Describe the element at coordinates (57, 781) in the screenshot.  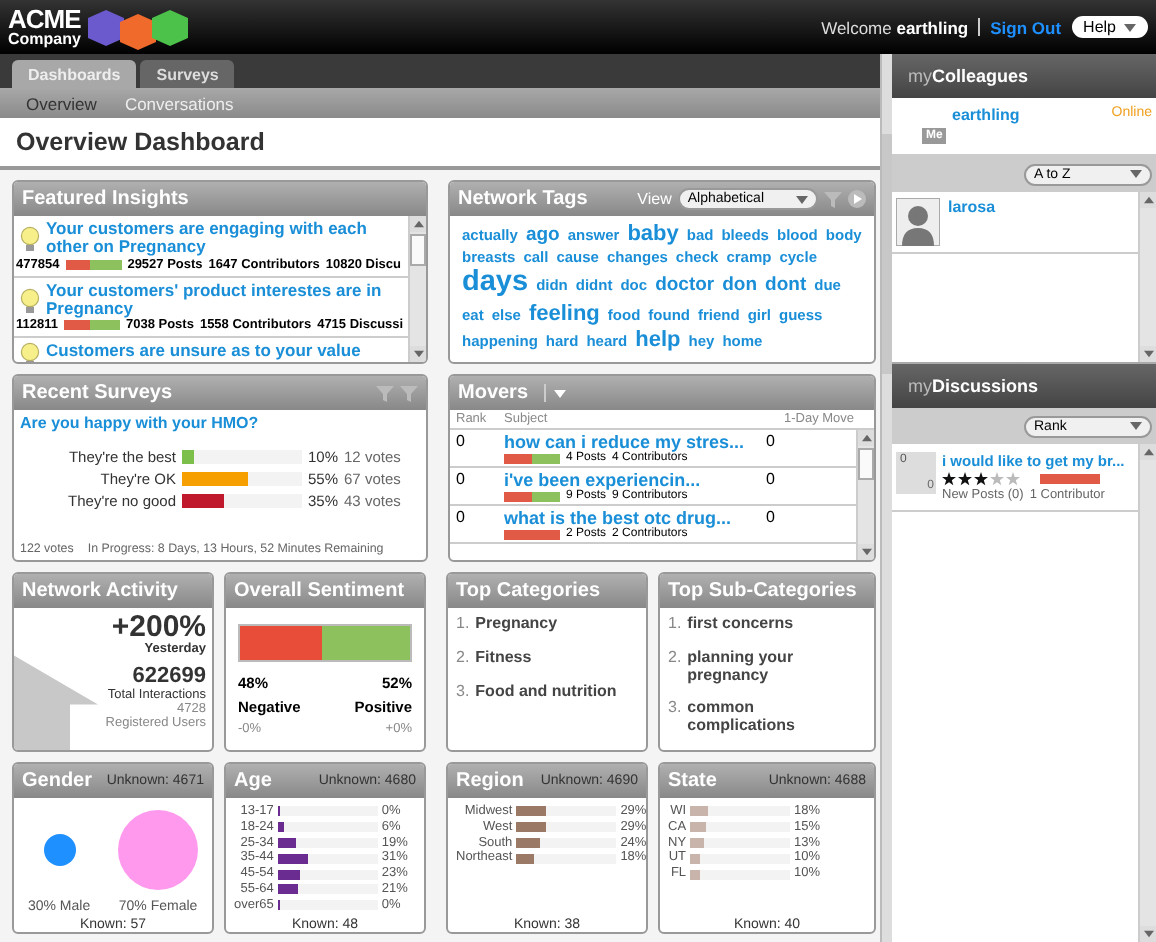
I see `panel-title: Gender` at that location.